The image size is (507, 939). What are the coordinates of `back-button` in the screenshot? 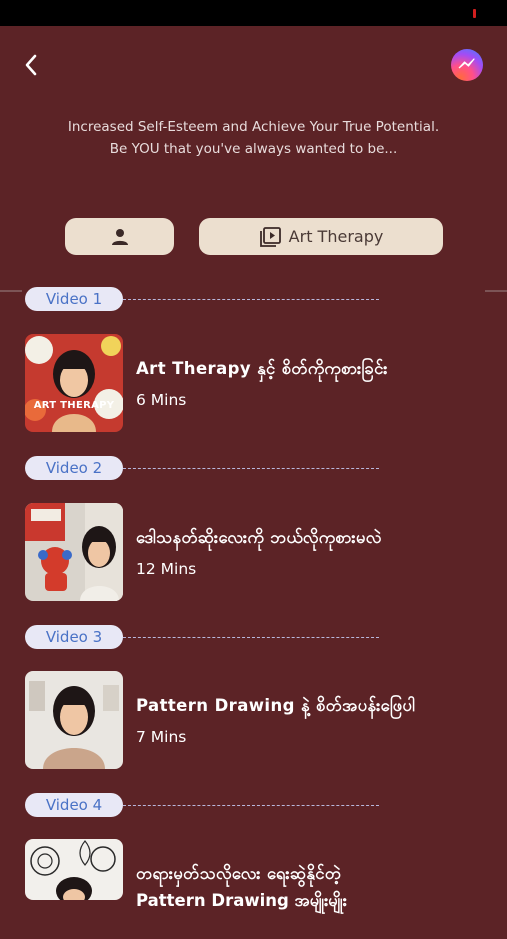 It's located at (33, 65).